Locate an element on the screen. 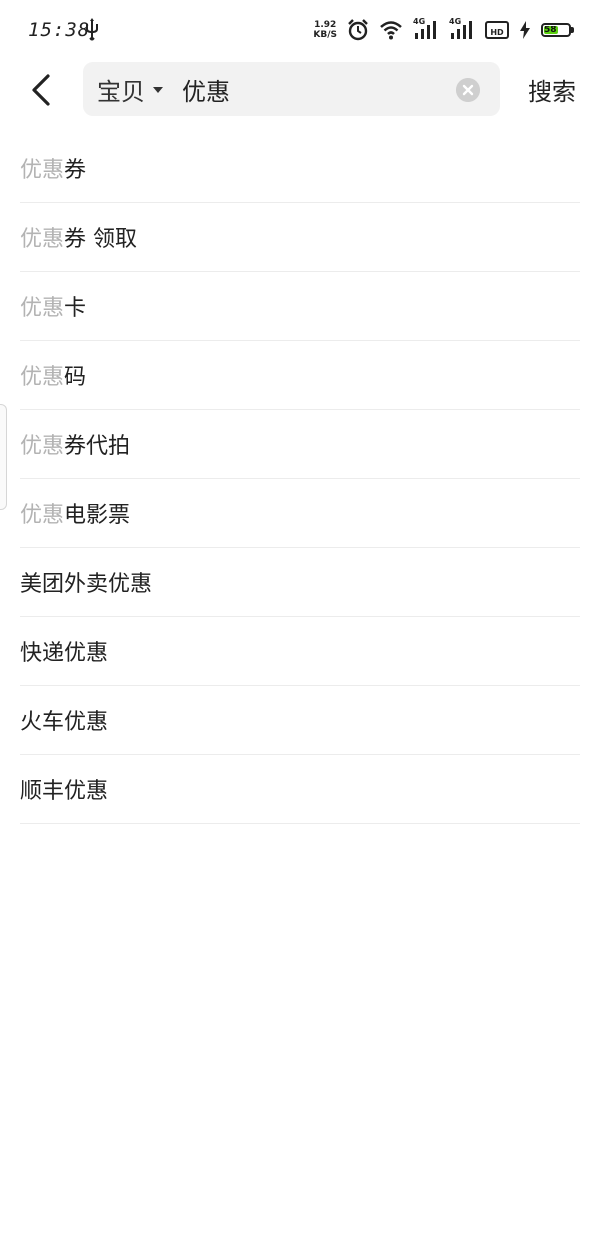  usb-icon is located at coordinates (92, 29).